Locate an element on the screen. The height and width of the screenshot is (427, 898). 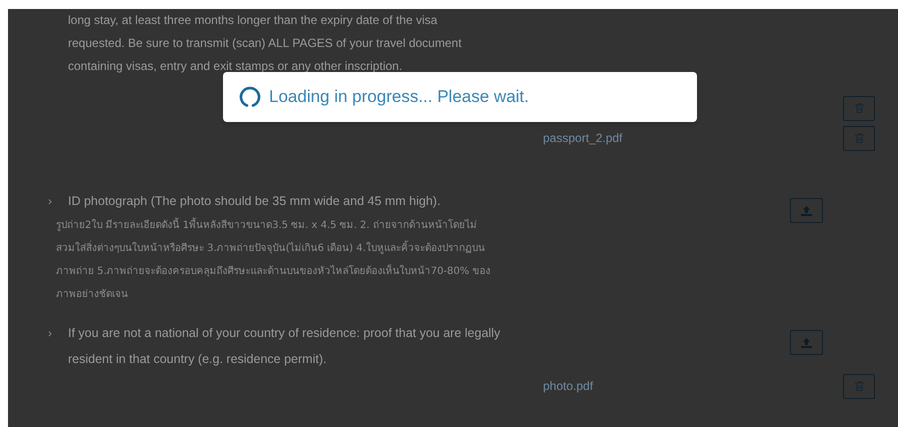
loading-message: Loading in progress... Please wait. is located at coordinates (399, 97).